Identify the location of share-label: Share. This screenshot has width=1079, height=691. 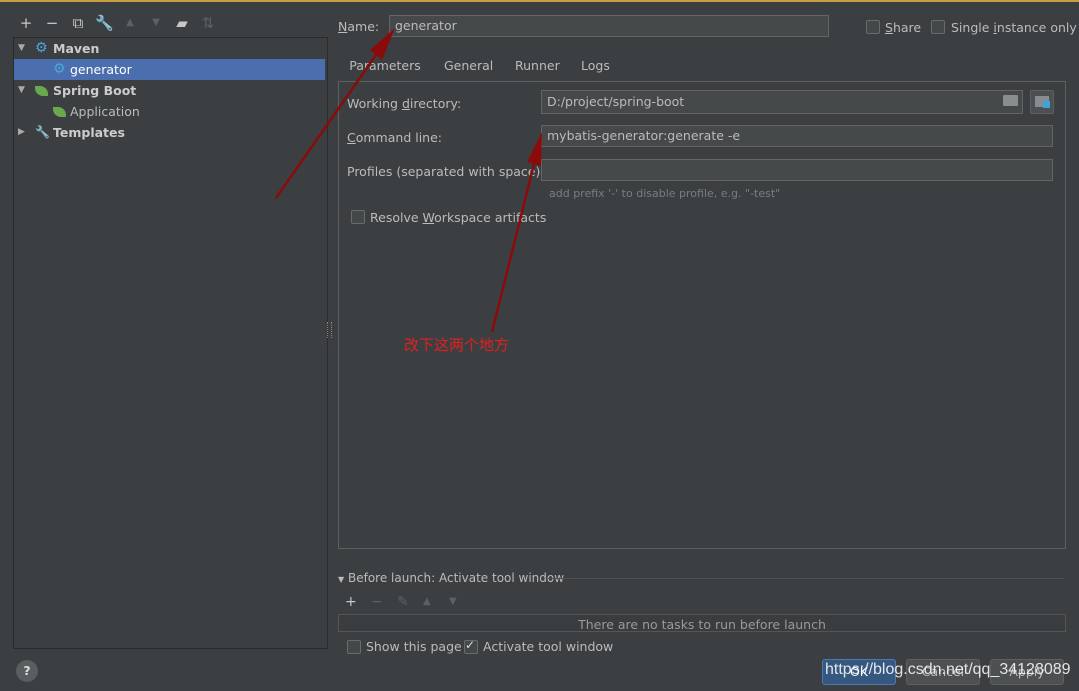
(903, 27).